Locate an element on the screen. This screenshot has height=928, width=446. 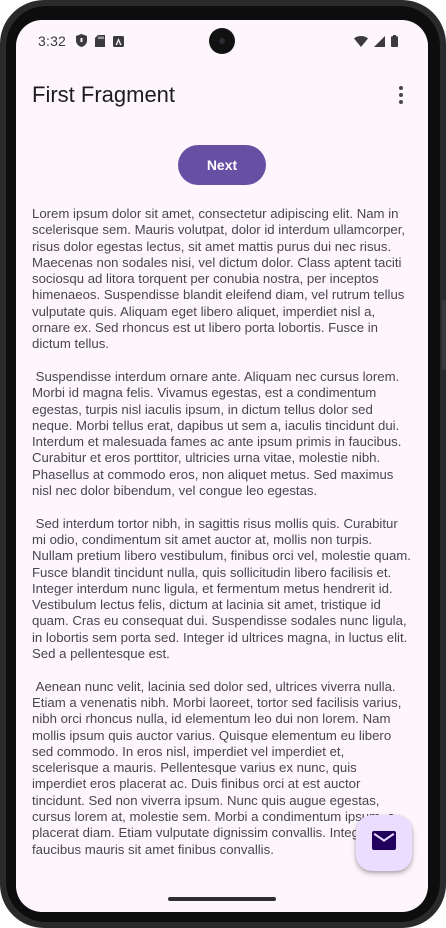
shield-icon is located at coordinates (81, 43).